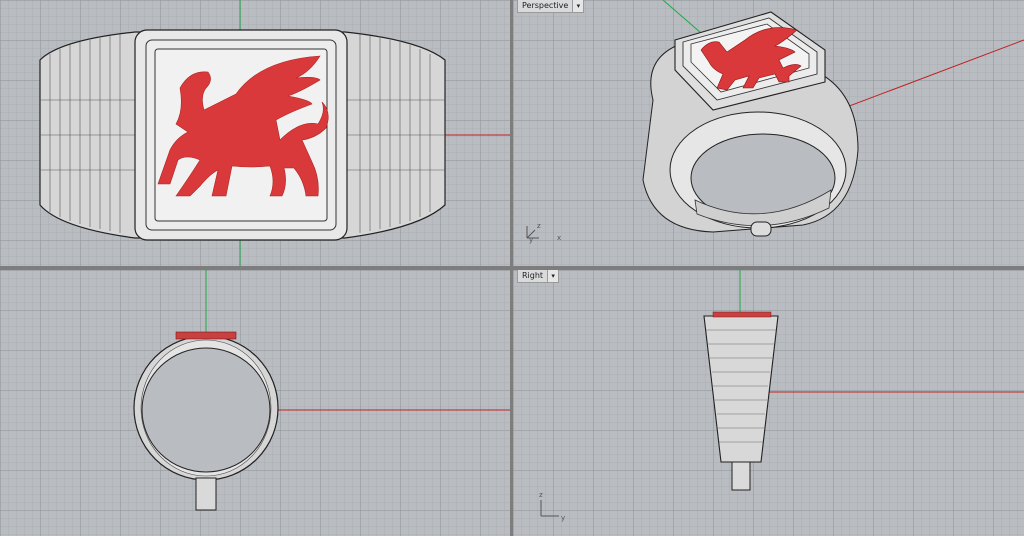 This screenshot has height=536, width=1024. I want to click on axis-label-x: x, so click(559, 238).